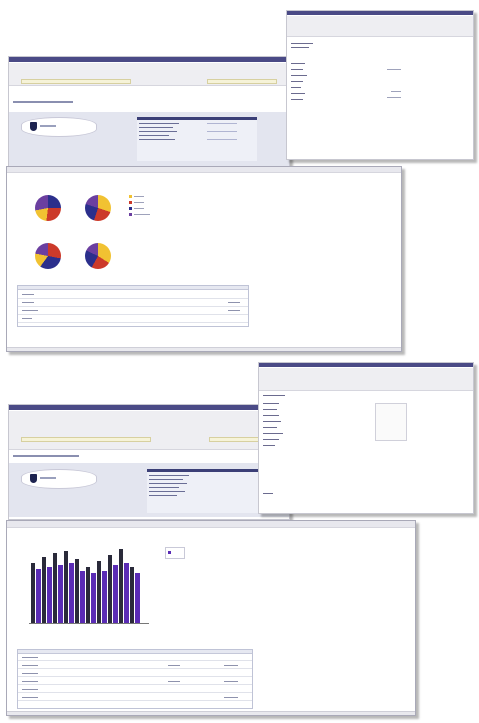 Image resolution: width=479 pixels, height=723 pixels. I want to click on bottom-main-breadcrumb, so click(46, 456).